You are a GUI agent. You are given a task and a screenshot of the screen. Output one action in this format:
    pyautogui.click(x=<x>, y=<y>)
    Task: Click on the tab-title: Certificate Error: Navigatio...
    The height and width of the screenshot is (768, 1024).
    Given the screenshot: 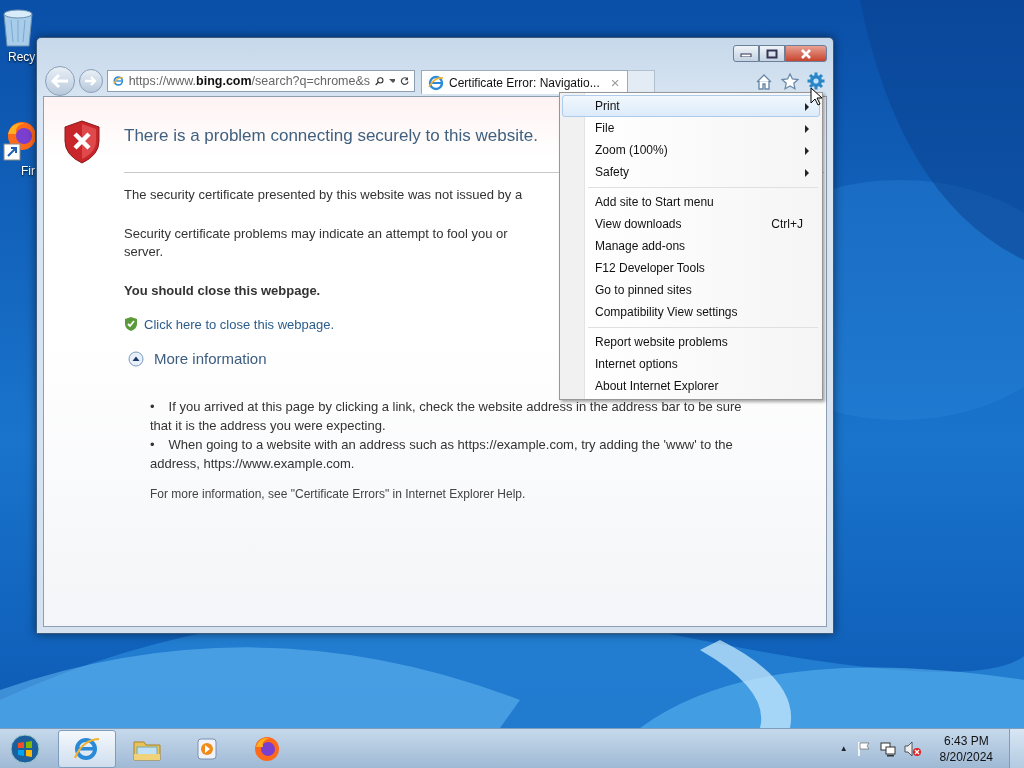 What is the action you would take?
    pyautogui.click(x=524, y=82)
    